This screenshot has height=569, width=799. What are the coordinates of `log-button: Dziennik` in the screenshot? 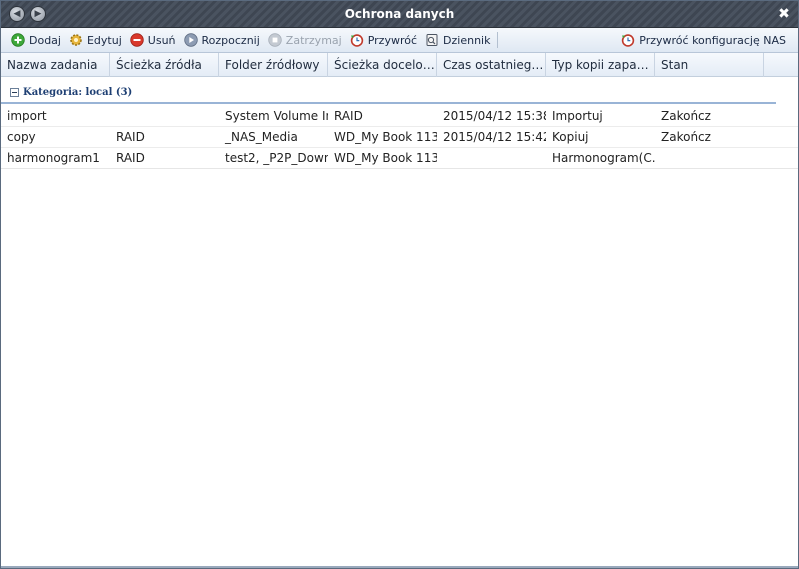 It's located at (457, 40).